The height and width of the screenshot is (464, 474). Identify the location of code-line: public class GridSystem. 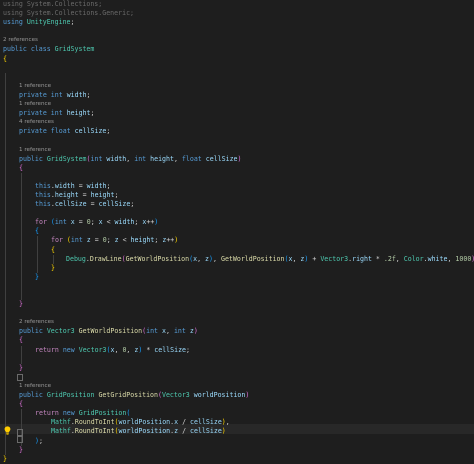
(49, 49).